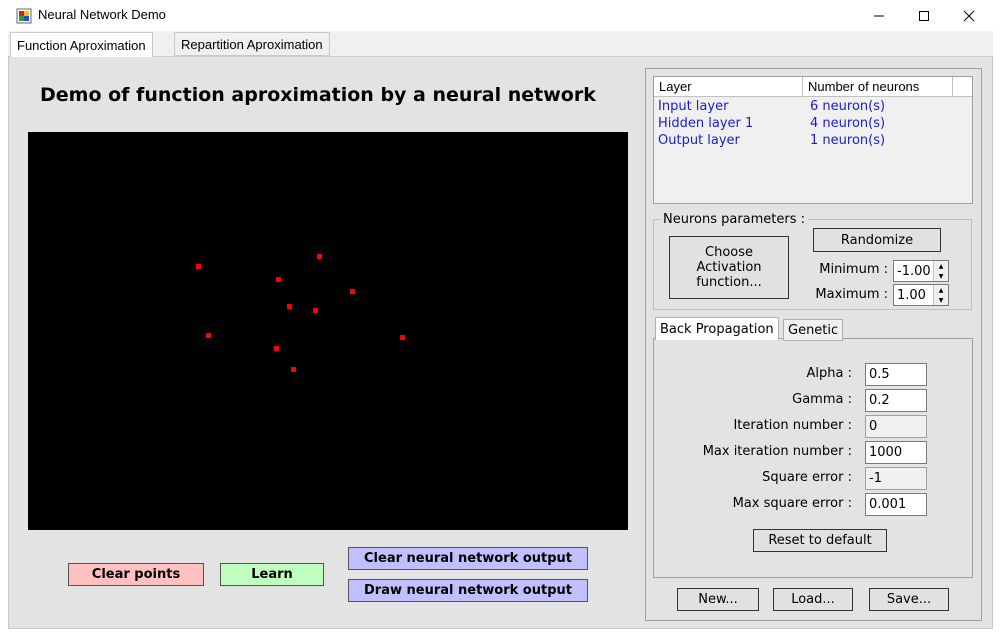 Image resolution: width=1000 pixels, height=637 pixels. I want to click on neurons-parameters-legend: Neurons parameters :, so click(734, 219).